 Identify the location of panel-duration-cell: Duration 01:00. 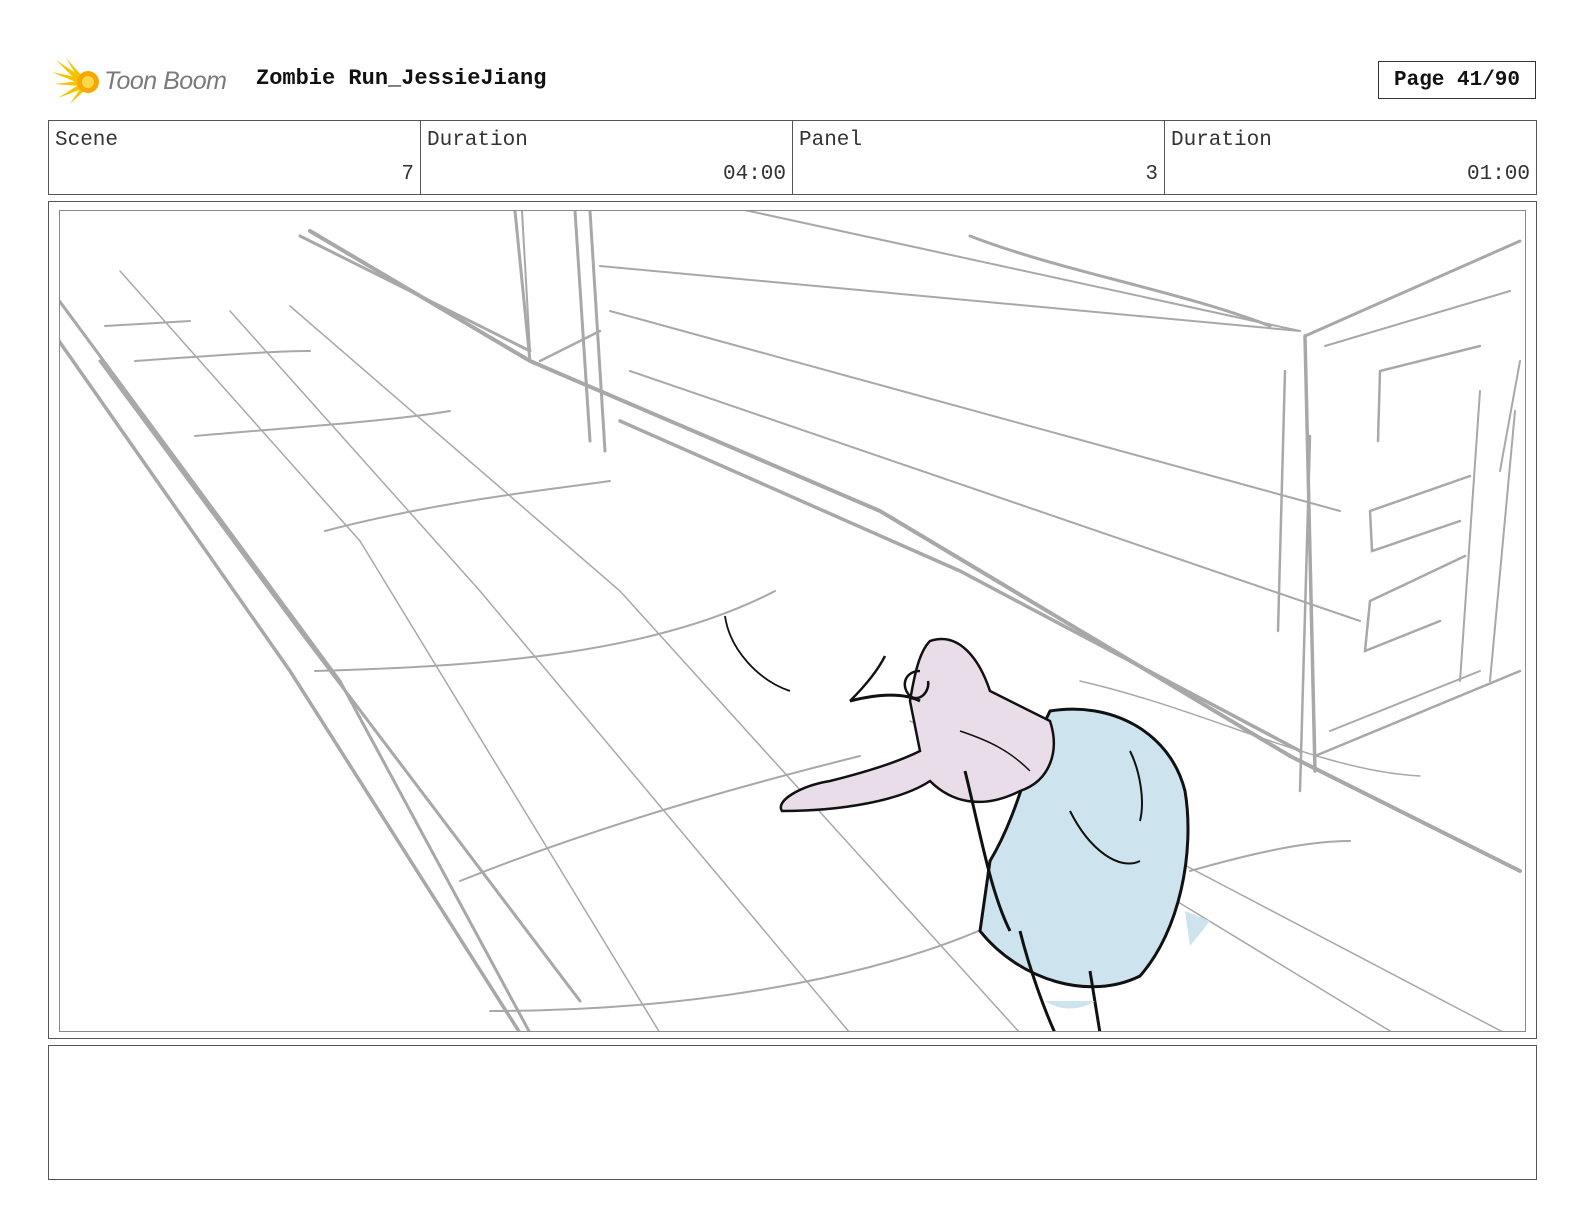
(1350, 157).